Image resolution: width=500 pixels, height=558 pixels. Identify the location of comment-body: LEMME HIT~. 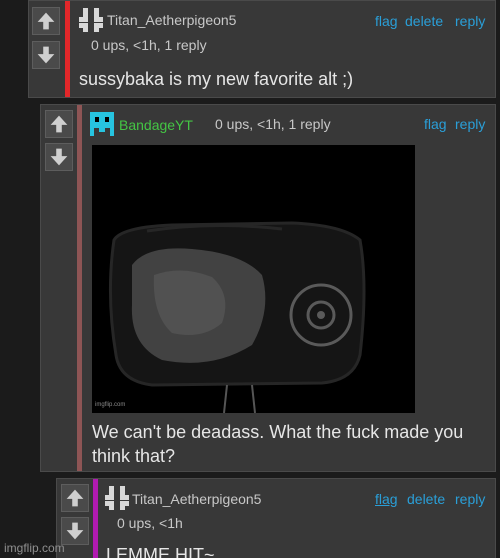
(160, 551).